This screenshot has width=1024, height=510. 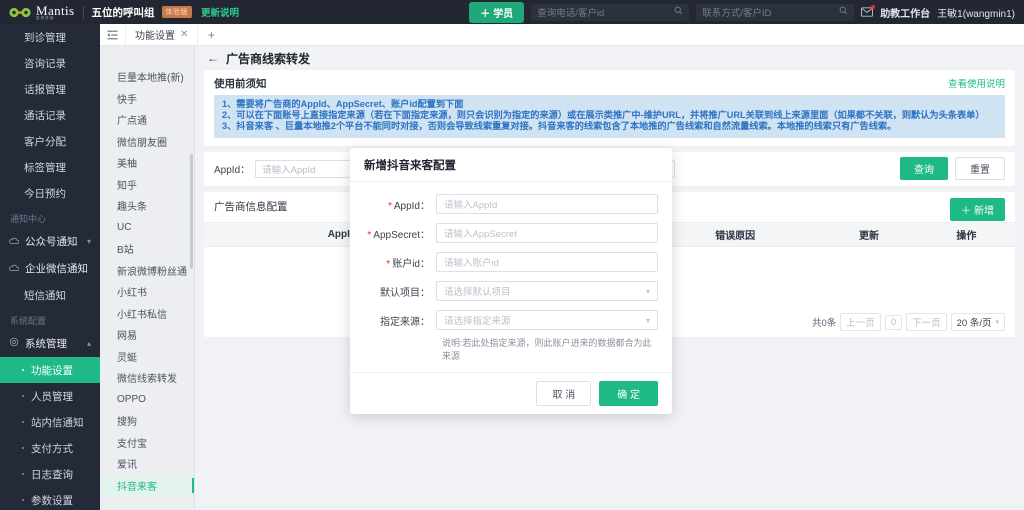 I want to click on tab-function-settings: 功能设置 ✕, so click(x=162, y=34).